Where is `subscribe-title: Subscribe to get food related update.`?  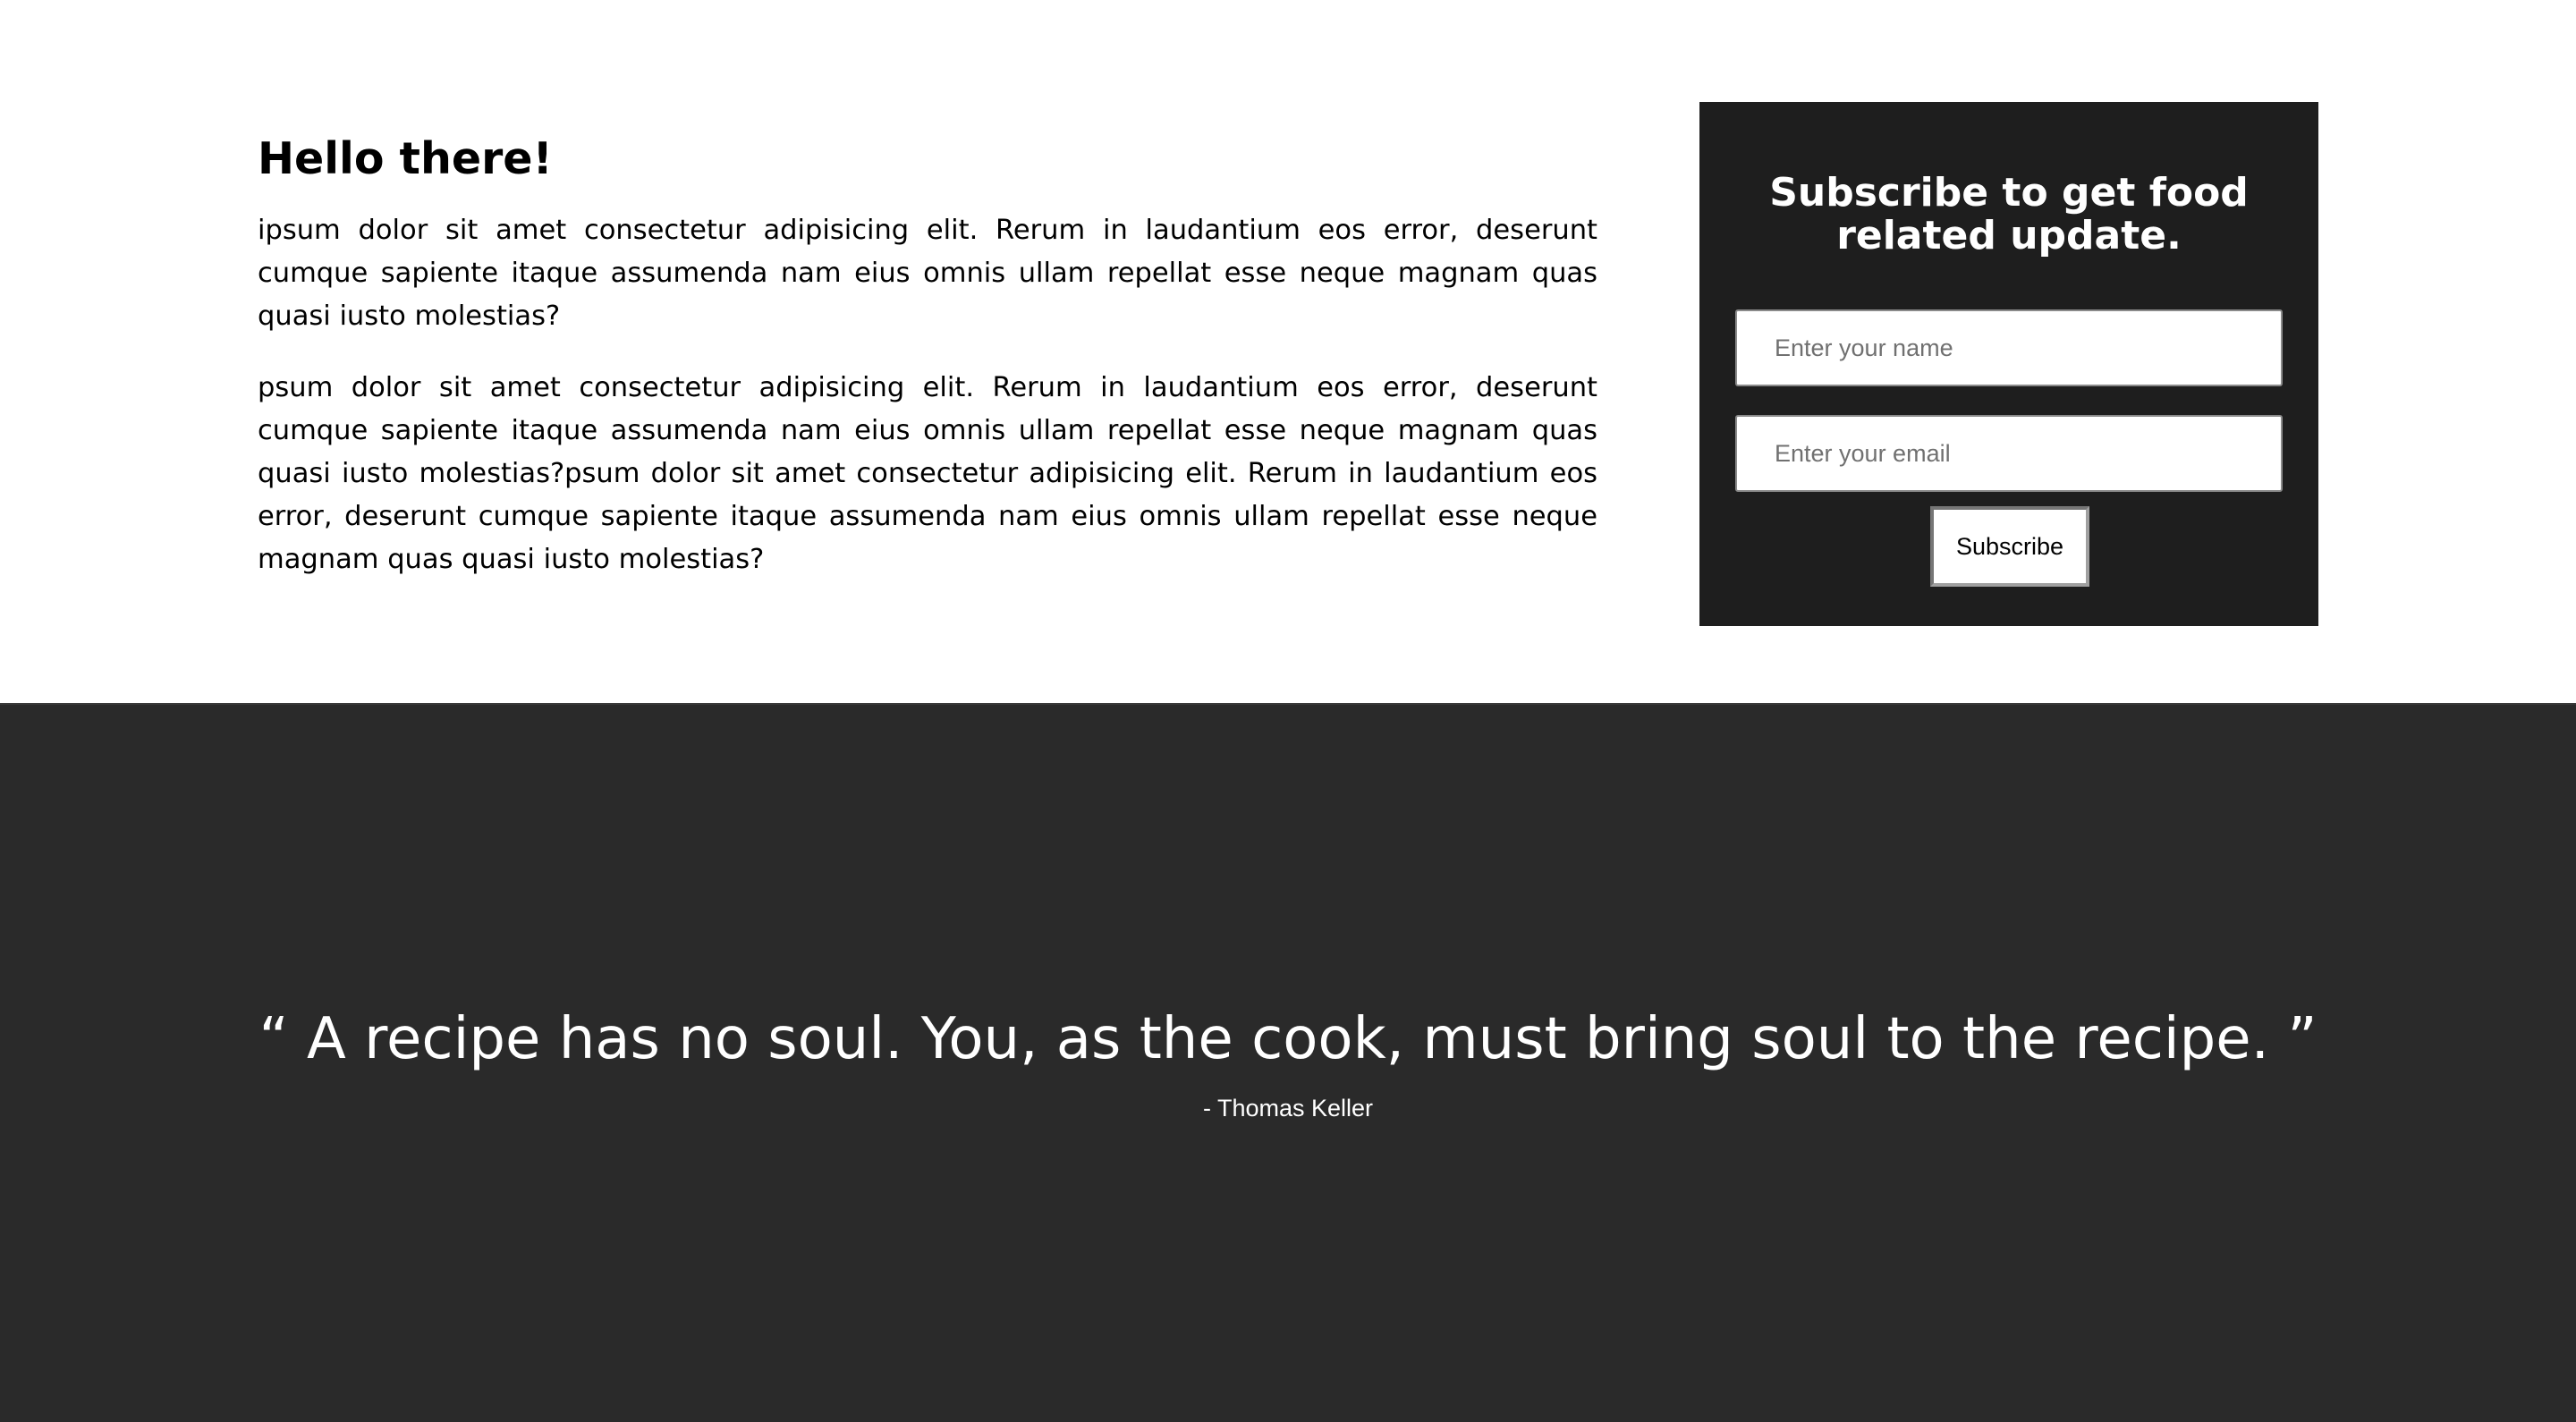
subscribe-title: Subscribe to get food related update. is located at coordinates (2009, 214).